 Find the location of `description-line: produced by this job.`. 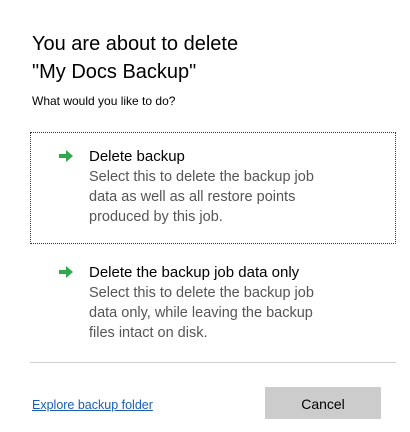

description-line: produced by this job. is located at coordinates (156, 217).